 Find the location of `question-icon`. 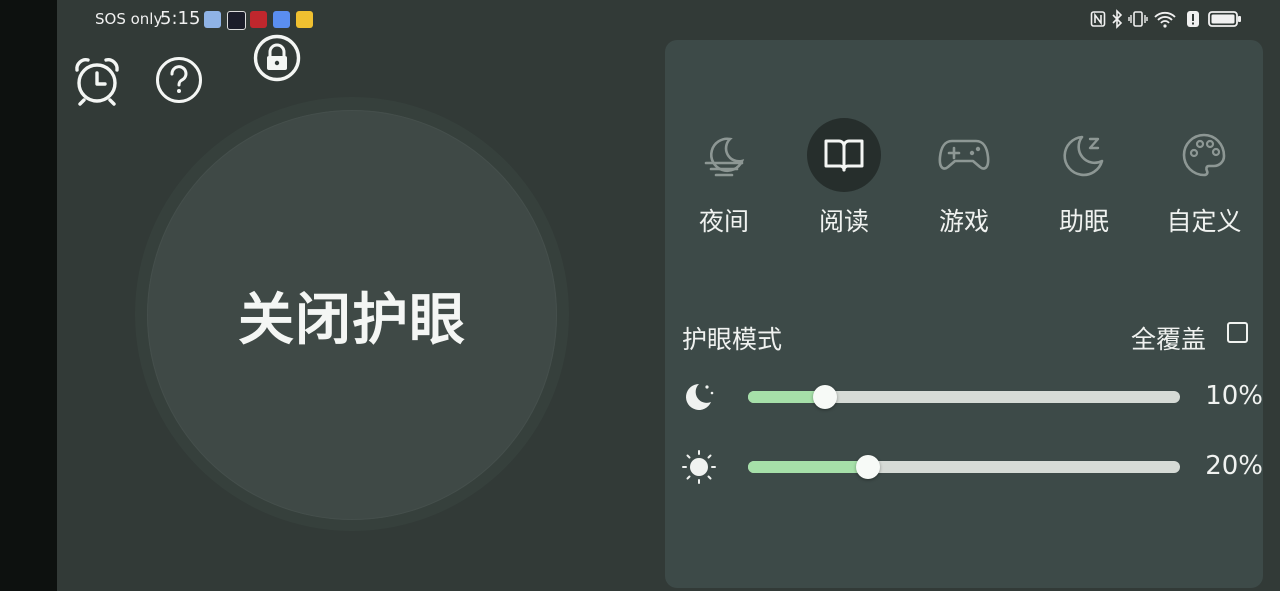

question-icon is located at coordinates (179, 80).